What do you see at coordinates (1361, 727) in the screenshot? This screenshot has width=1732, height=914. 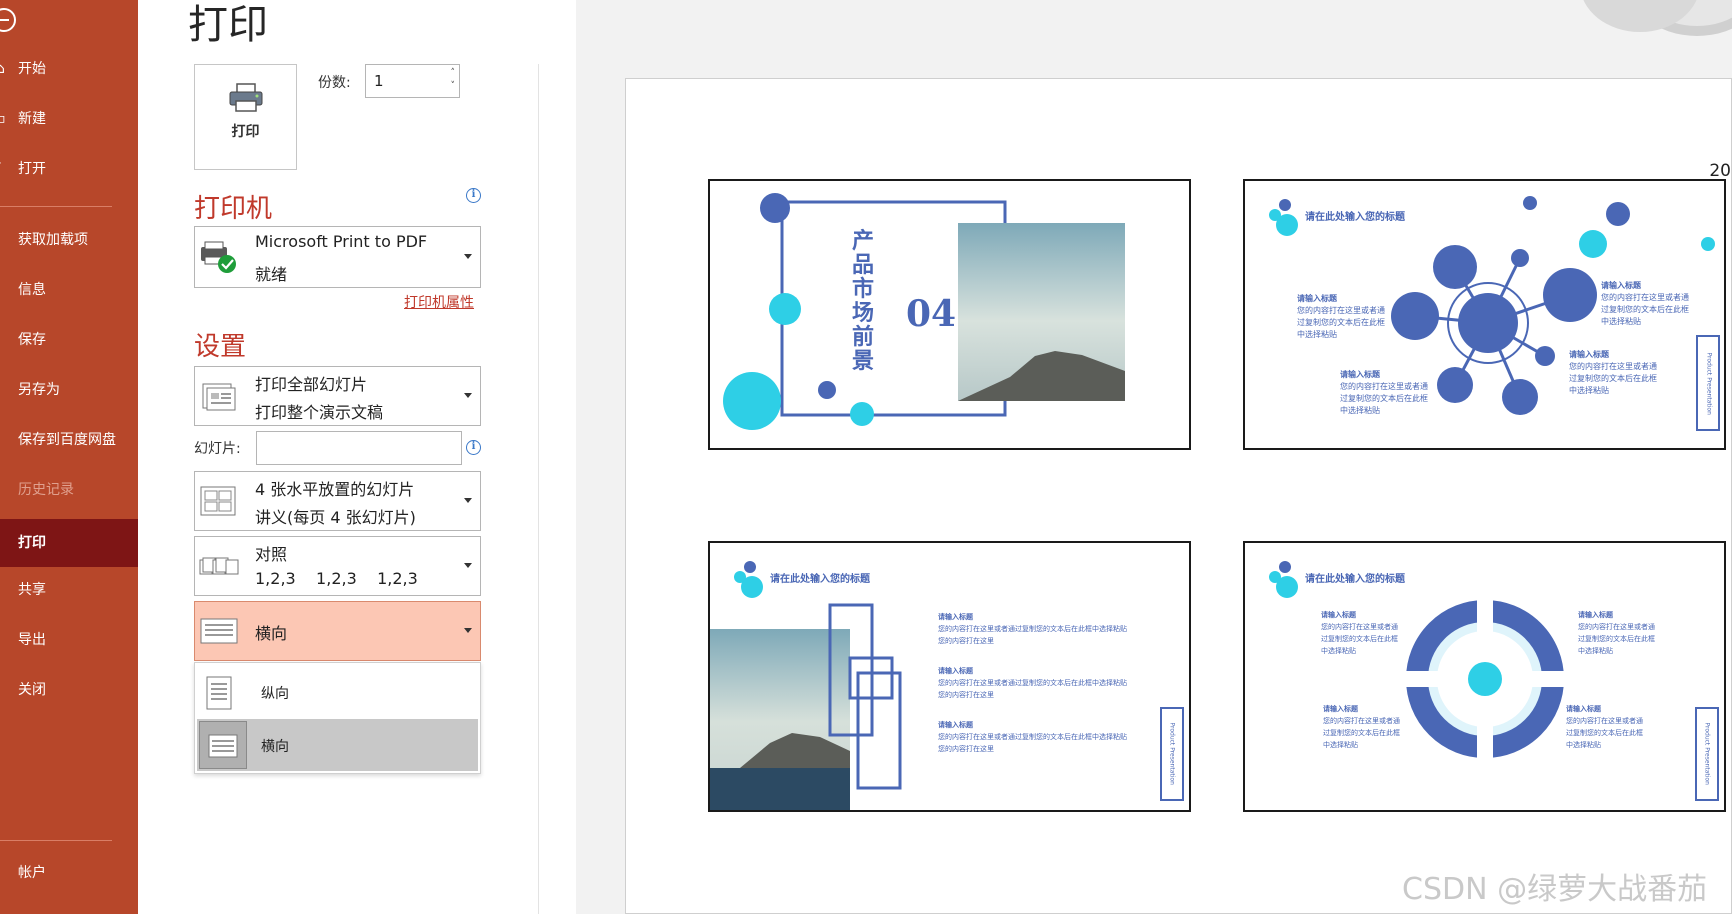 I see `slide-4-text-block-3: 请输入标题 您的内容打在这里或者通 过复制您的文本后在此框 中选择粘贴` at bounding box center [1361, 727].